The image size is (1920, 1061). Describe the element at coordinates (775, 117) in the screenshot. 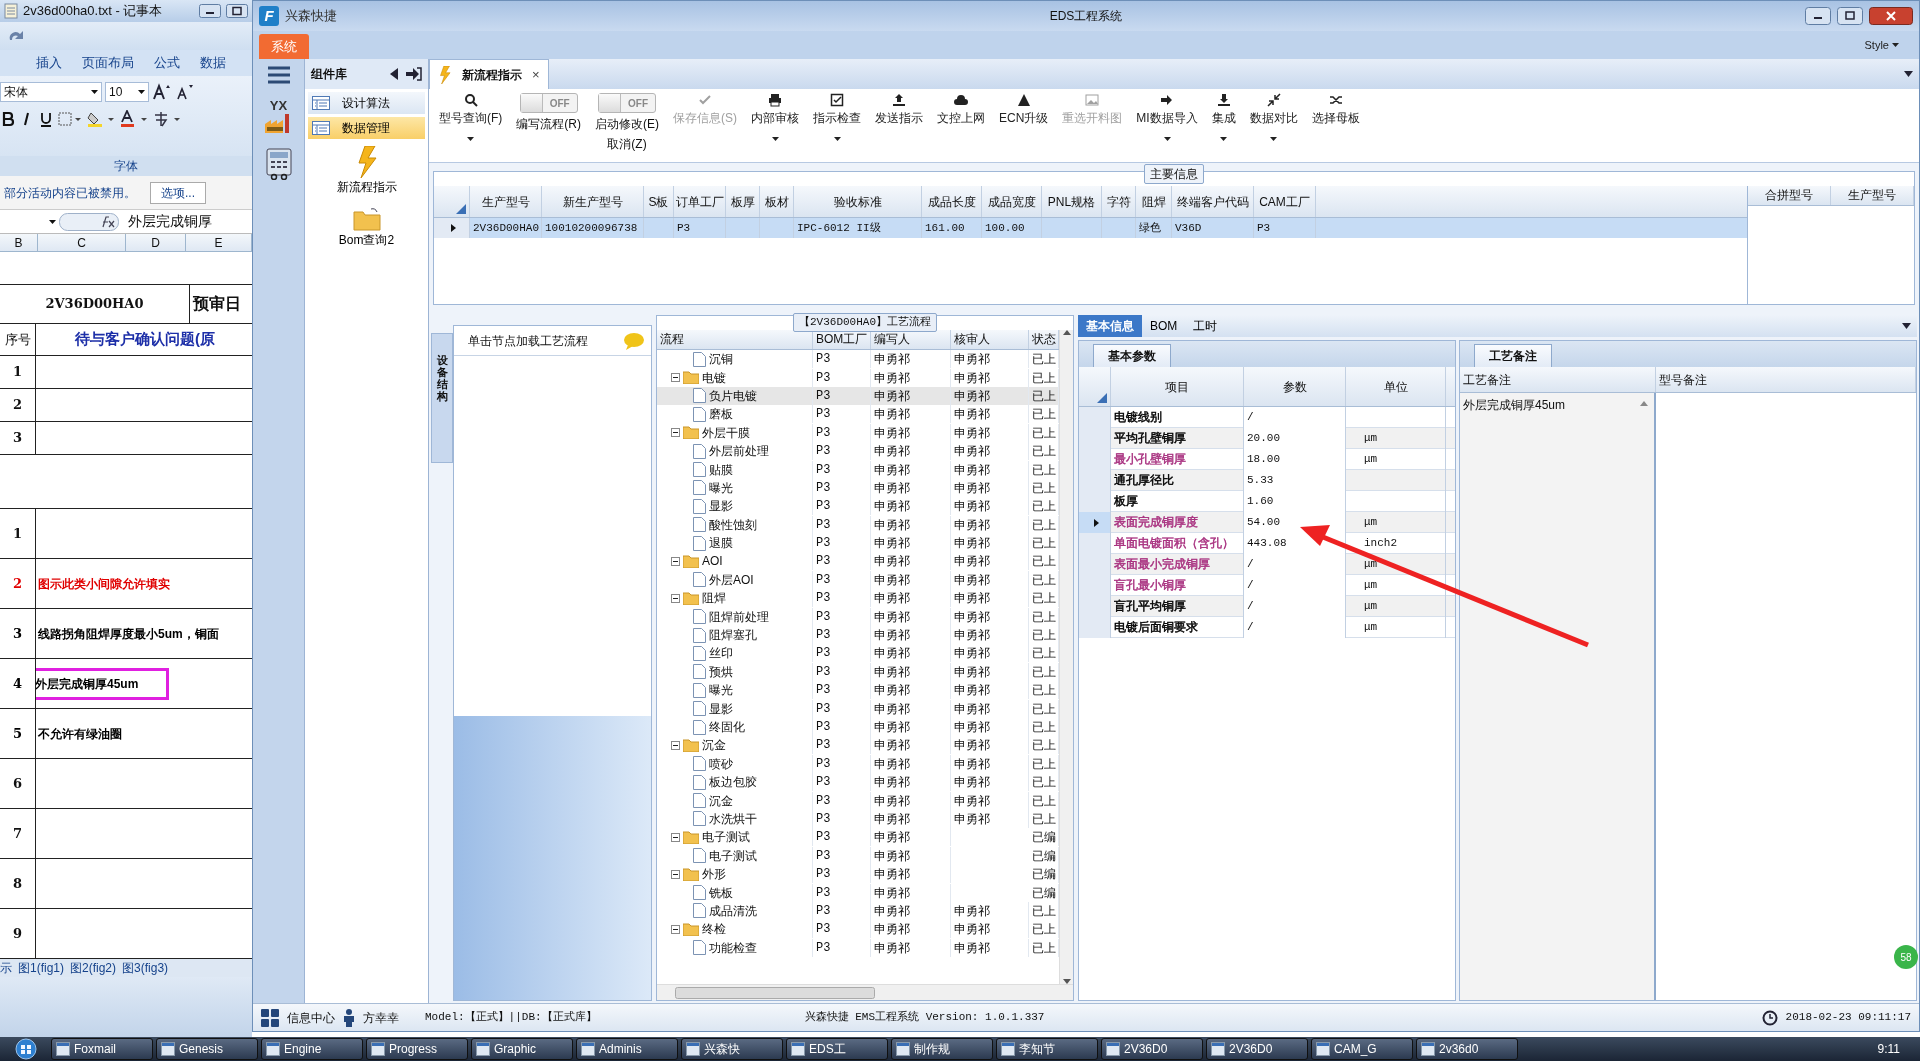

I see `toolbar-button: 内部审核` at that location.